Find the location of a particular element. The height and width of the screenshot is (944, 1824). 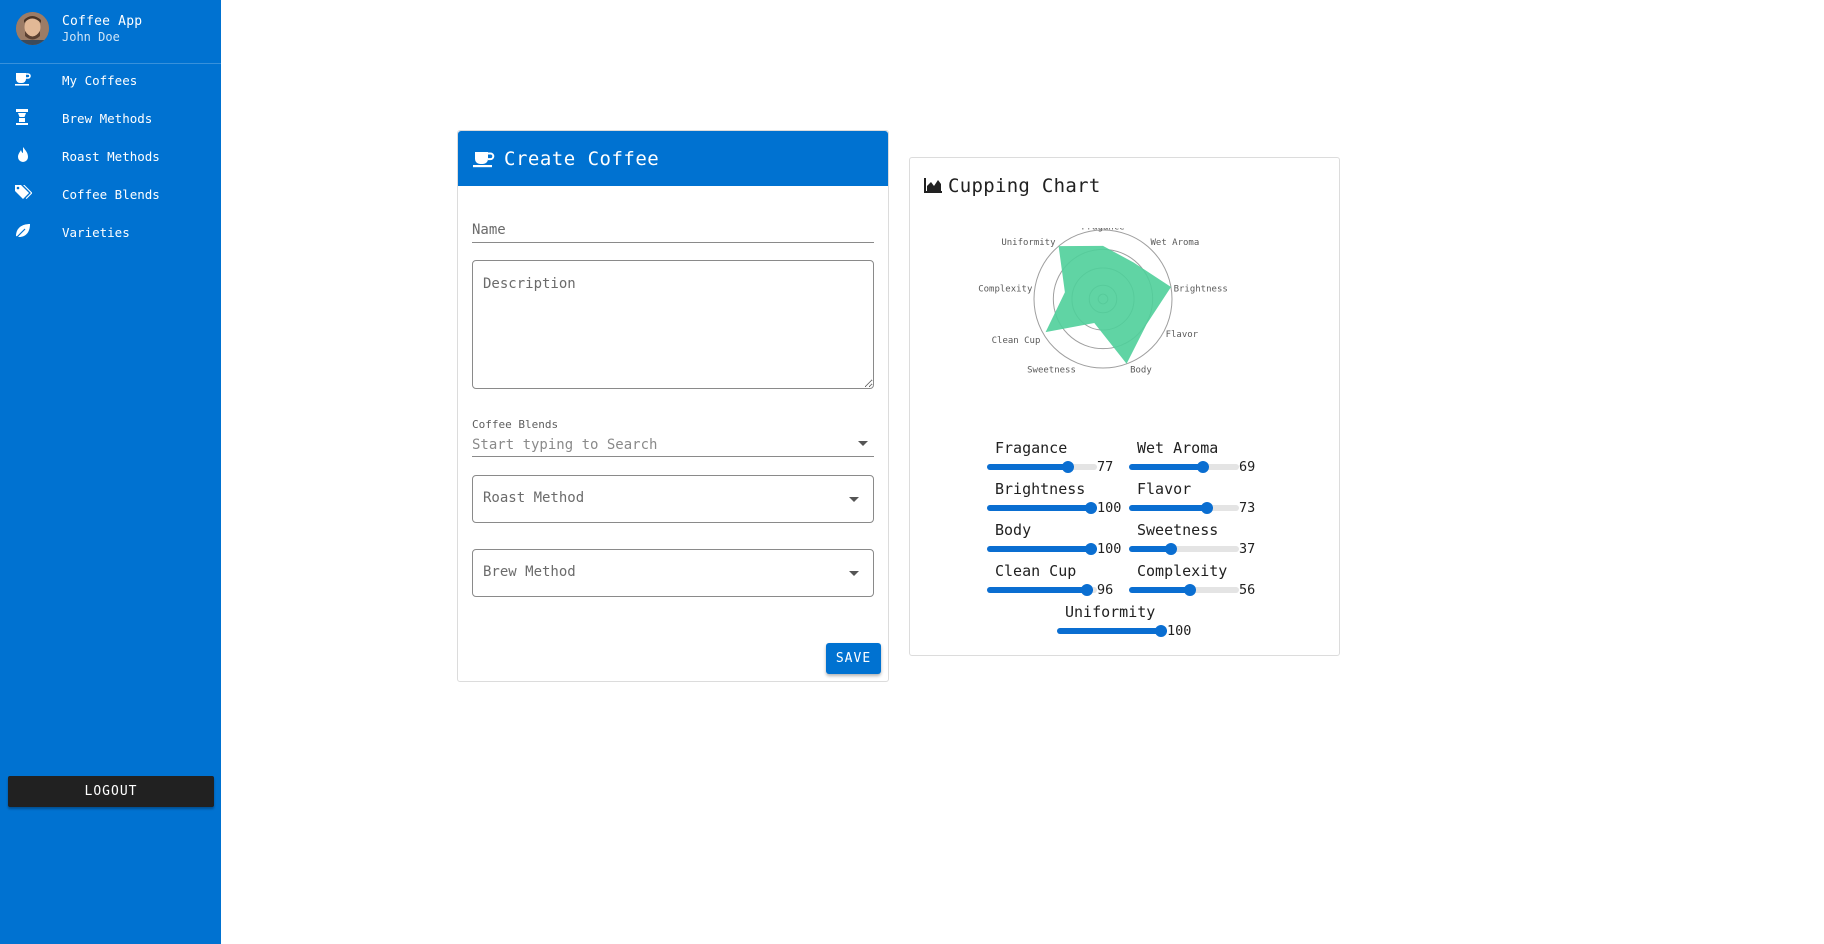

slider-sweetness: Sweetness 37 is located at coordinates (1199, 541).